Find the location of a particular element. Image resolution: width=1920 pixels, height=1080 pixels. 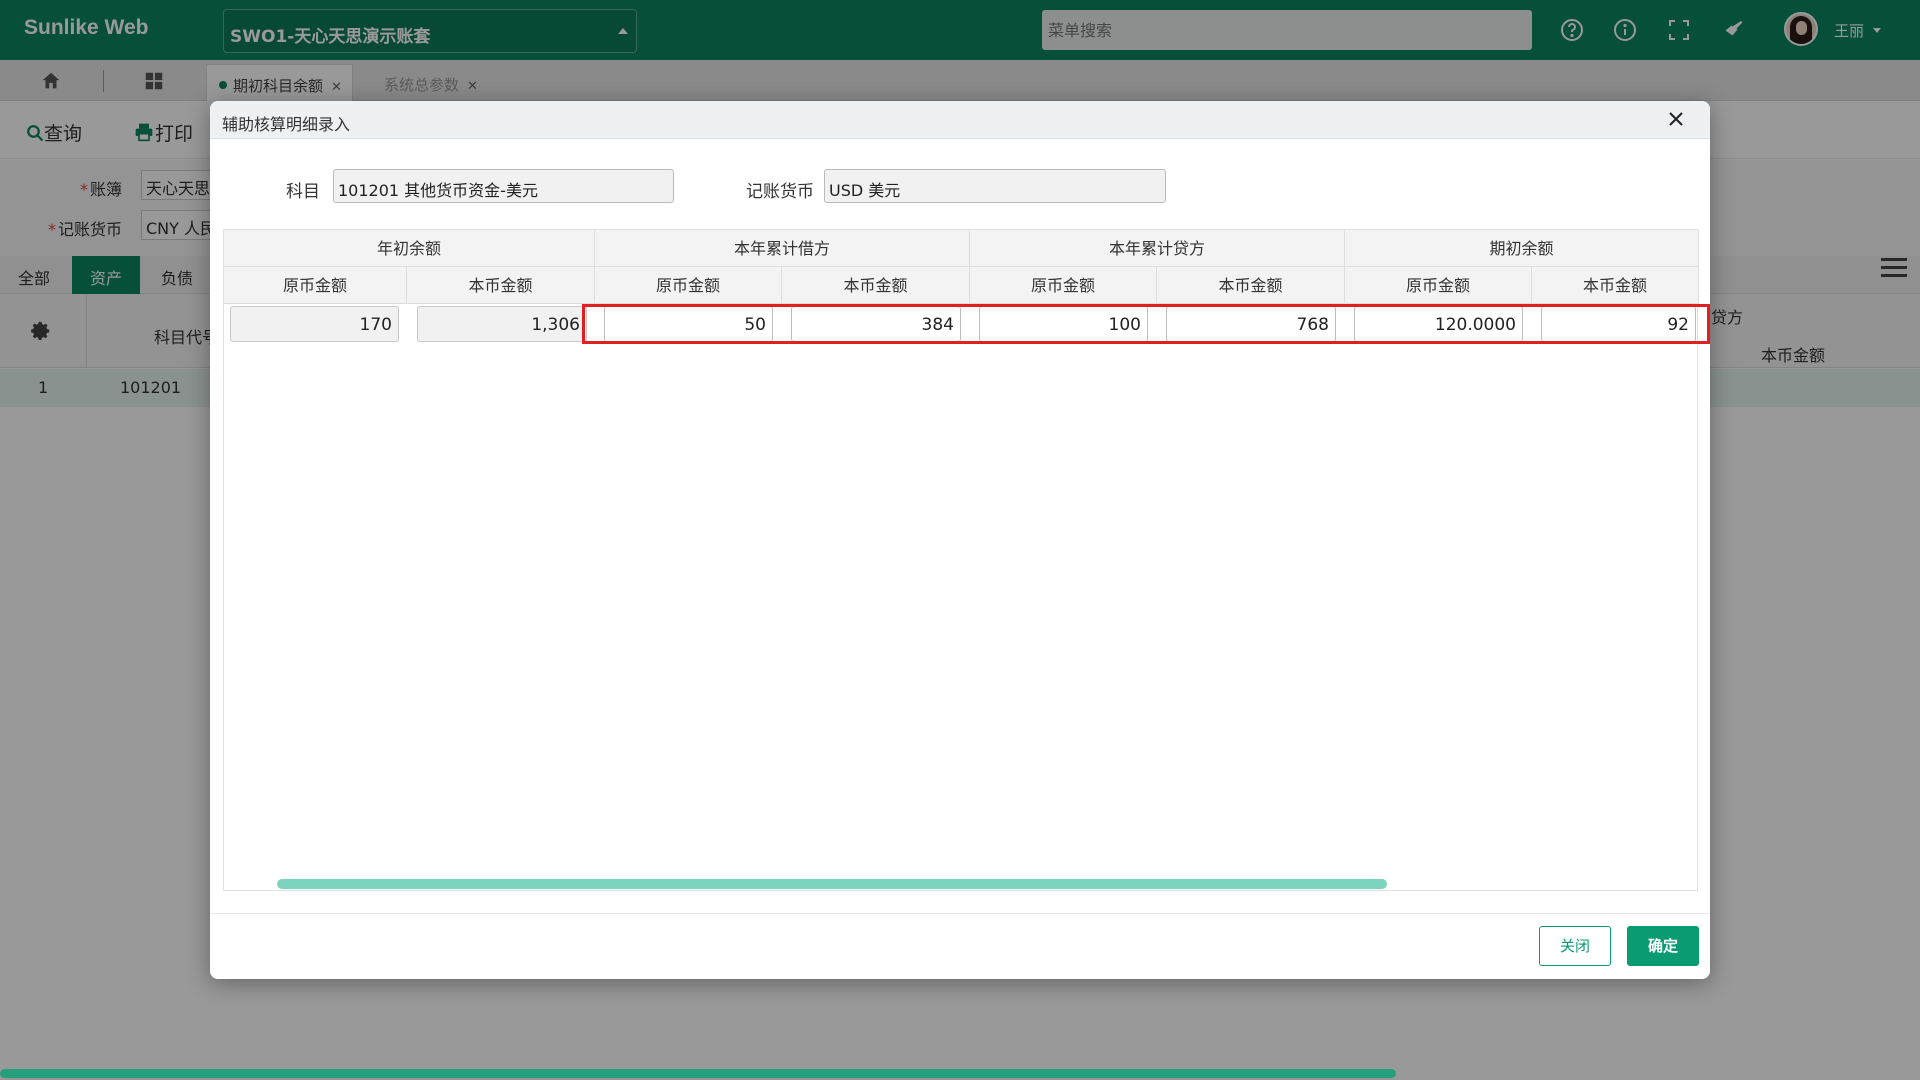

input-period-local: 92 is located at coordinates (1618, 324).